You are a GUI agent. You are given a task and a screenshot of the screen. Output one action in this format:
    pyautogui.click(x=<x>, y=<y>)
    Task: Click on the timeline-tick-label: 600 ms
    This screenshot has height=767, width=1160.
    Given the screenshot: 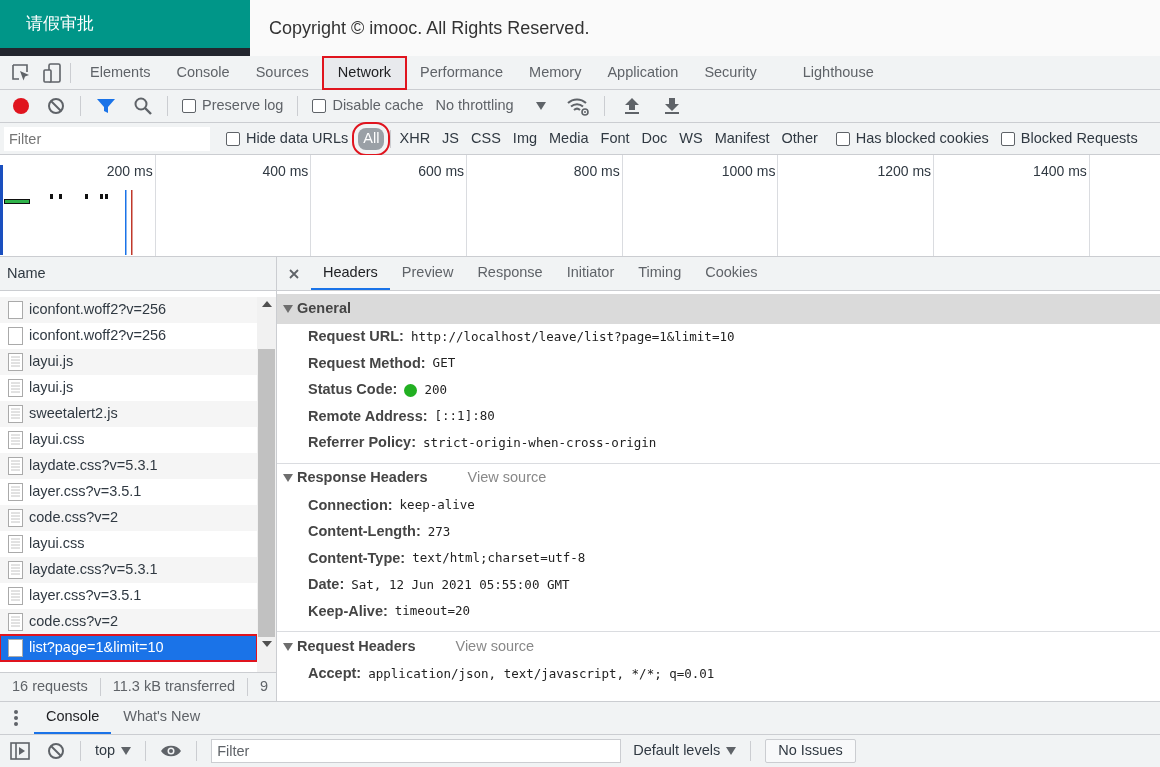 What is the action you would take?
    pyautogui.click(x=441, y=171)
    